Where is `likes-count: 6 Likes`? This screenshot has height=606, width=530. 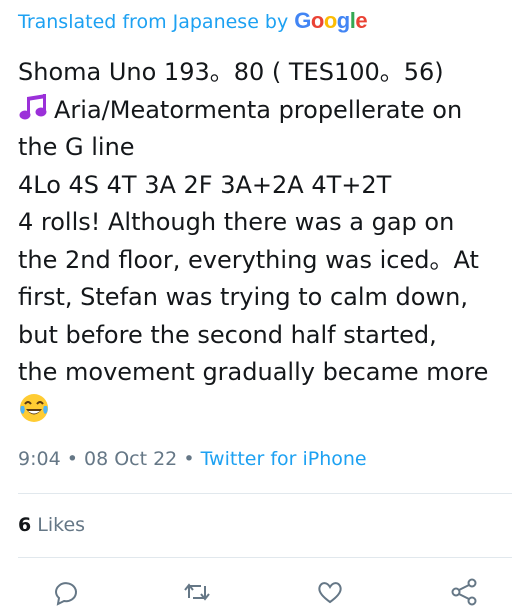 likes-count: 6 Likes is located at coordinates (51, 525).